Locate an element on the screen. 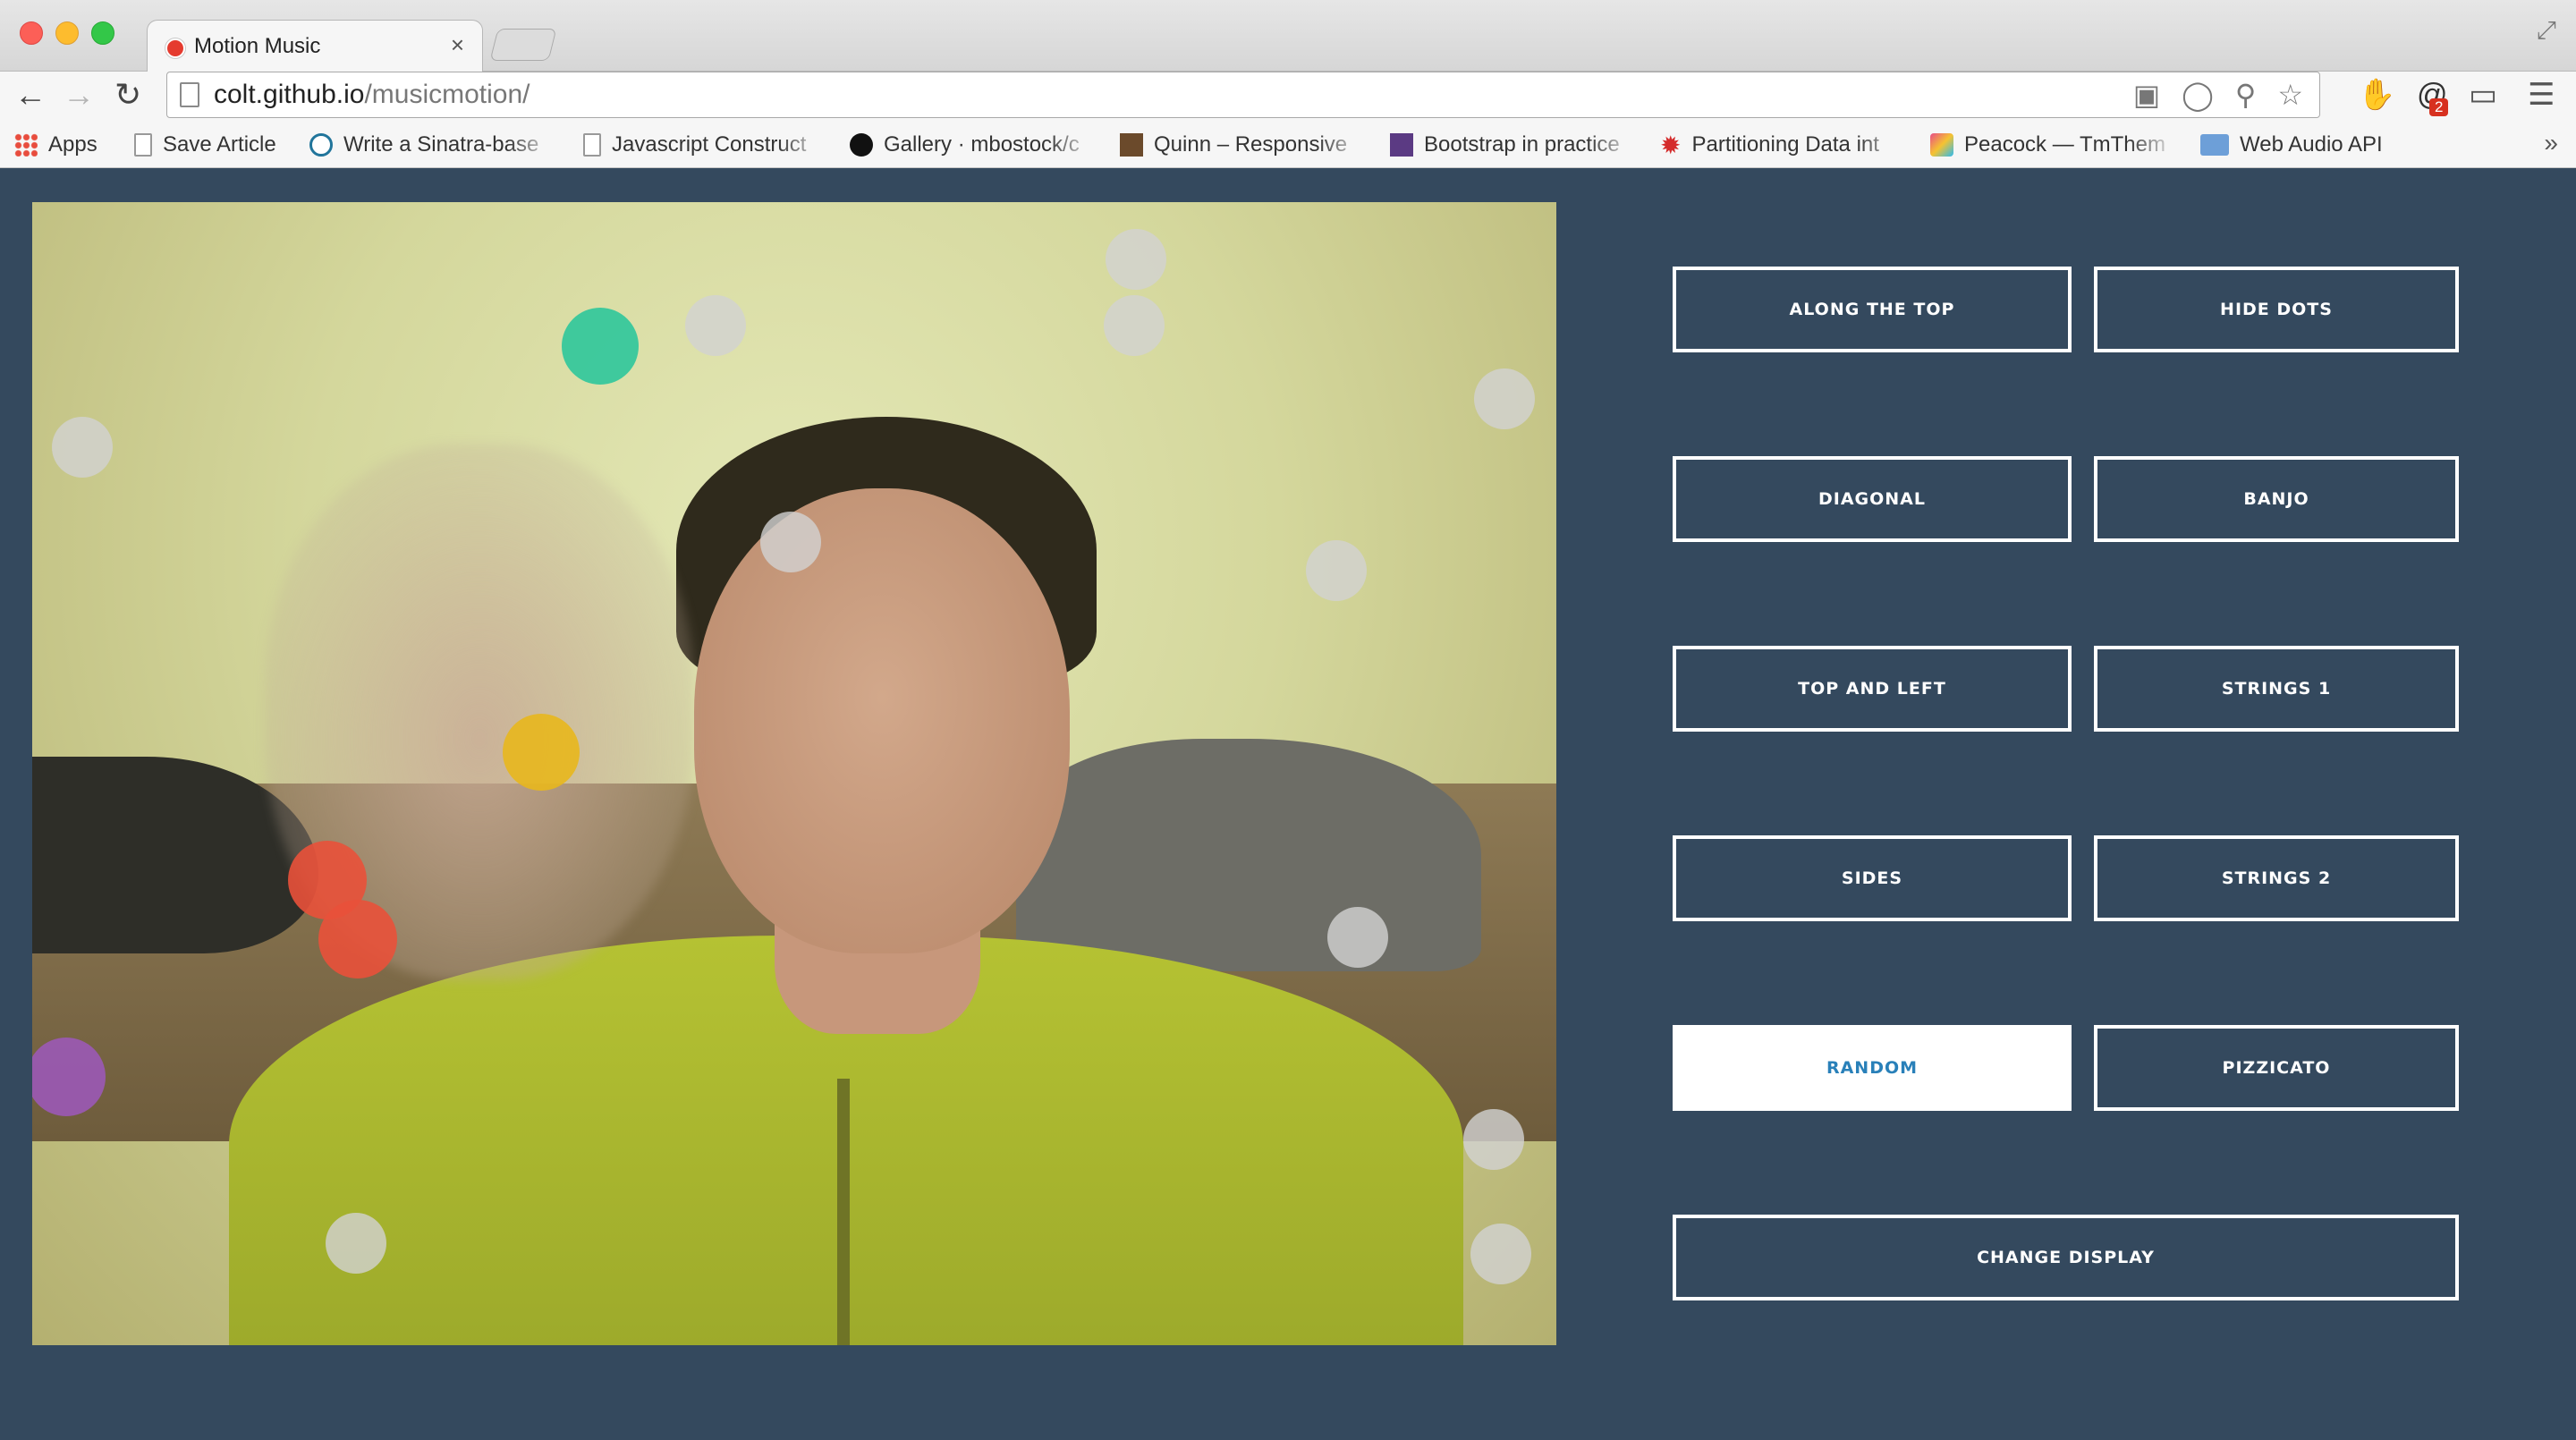  strings-1-button: STRINGS 1 is located at coordinates (2276, 689).